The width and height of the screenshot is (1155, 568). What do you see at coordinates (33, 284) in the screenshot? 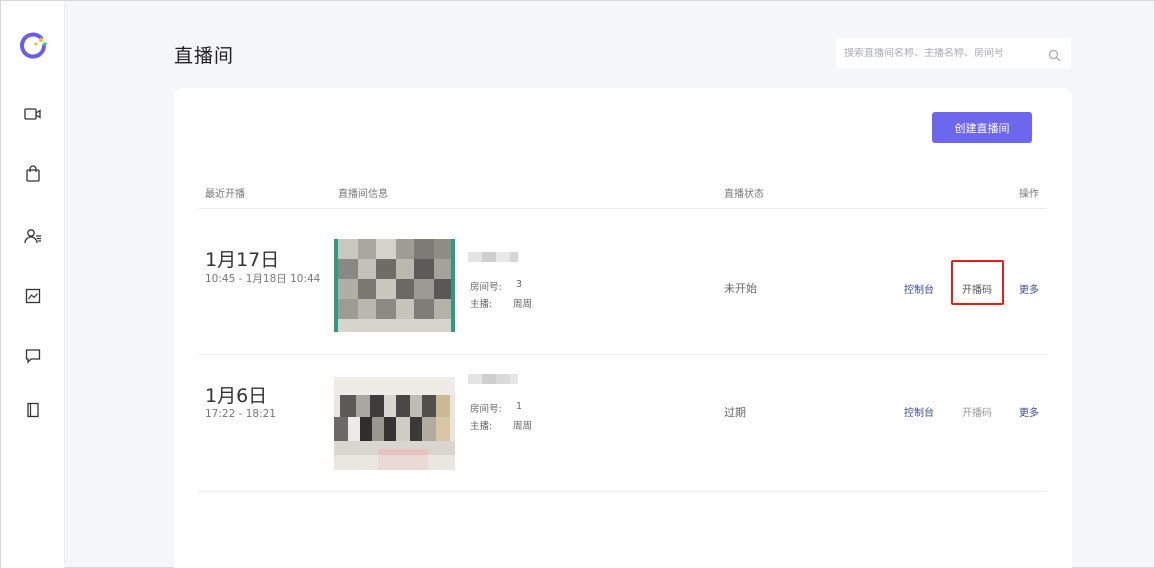
I see `sidebar` at bounding box center [33, 284].